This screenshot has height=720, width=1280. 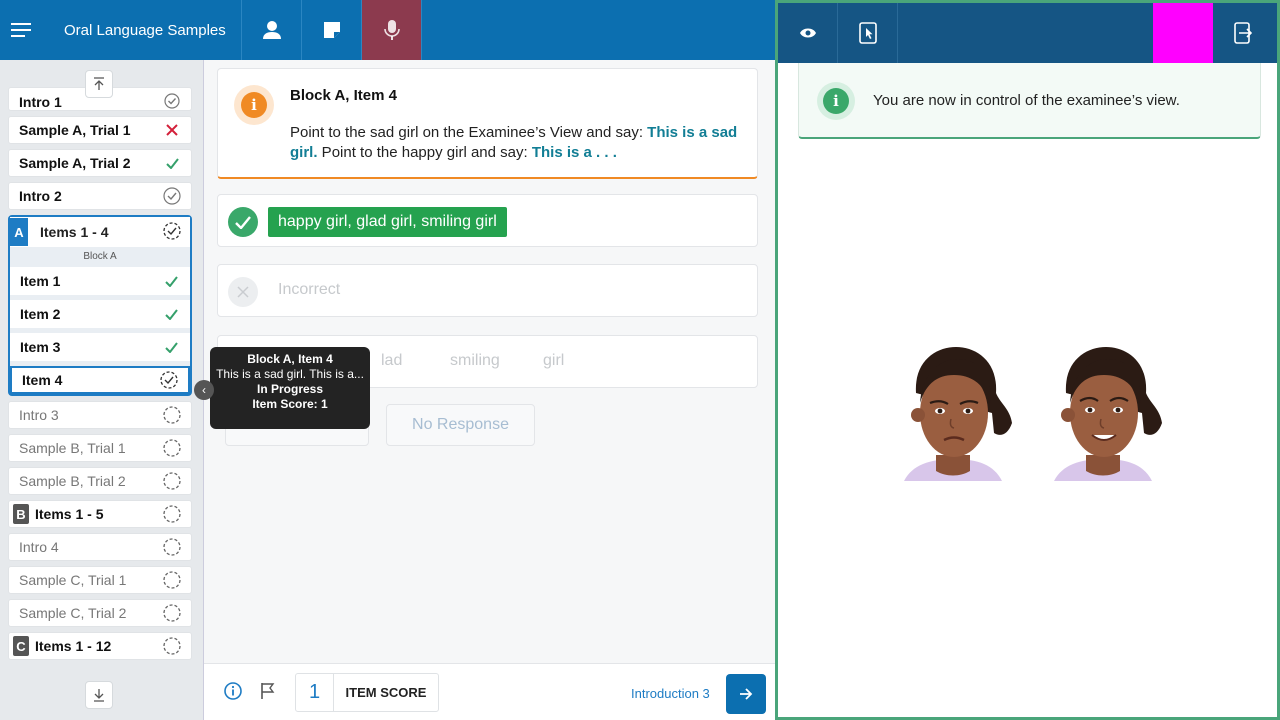 What do you see at coordinates (21, 514) in the screenshot?
I see `block-badge: B` at bounding box center [21, 514].